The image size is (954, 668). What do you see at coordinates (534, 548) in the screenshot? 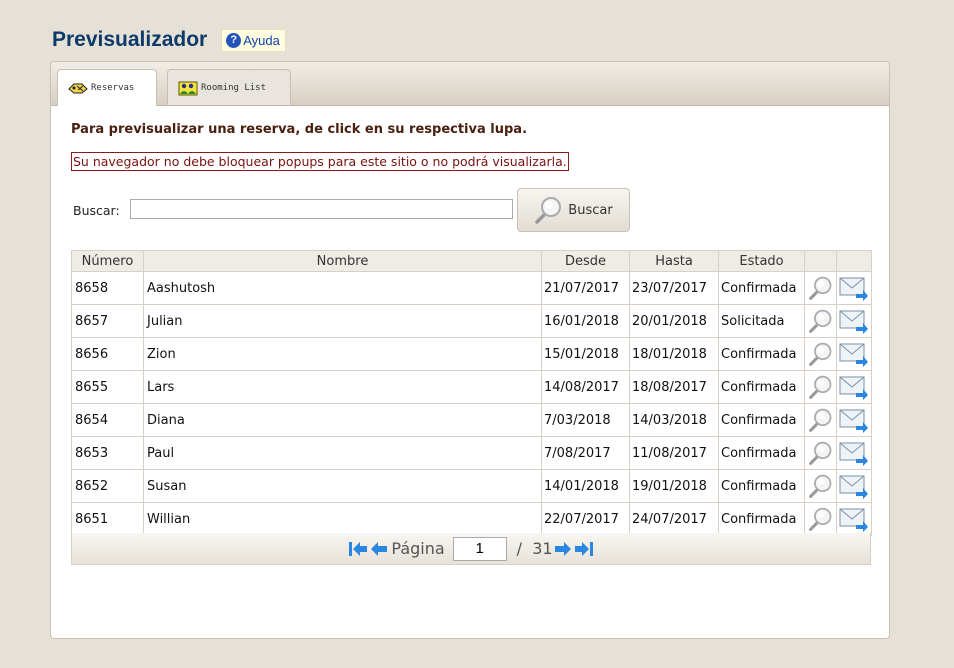
I see `page-total: / 31` at bounding box center [534, 548].